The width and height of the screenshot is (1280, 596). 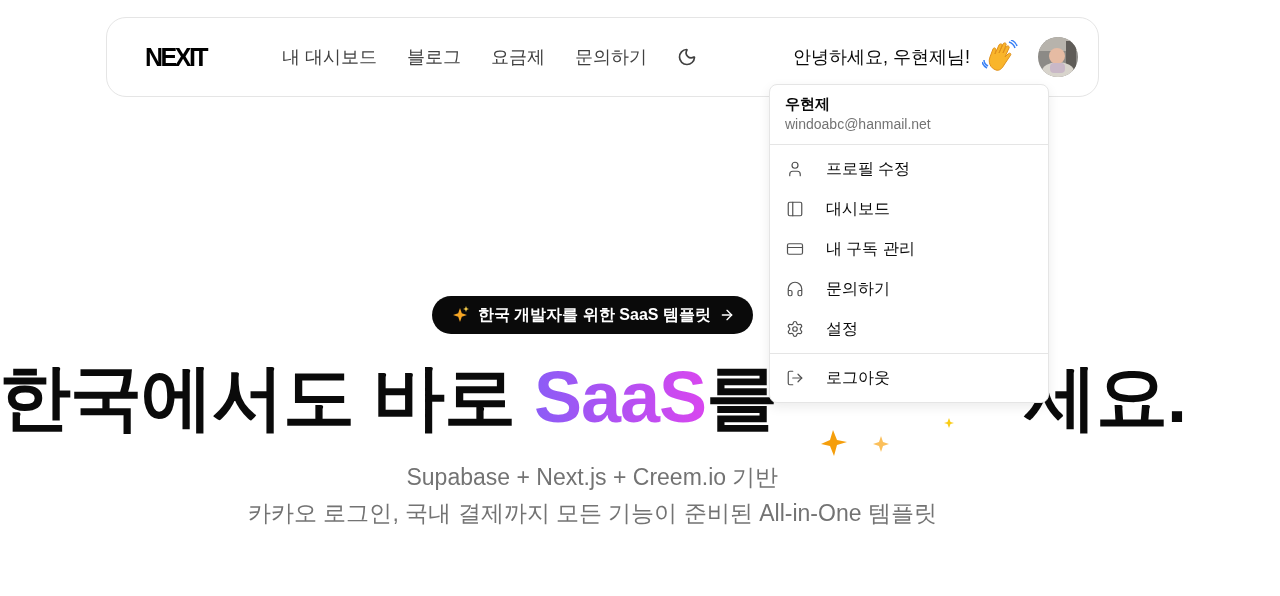 What do you see at coordinates (795, 378) in the screenshot?
I see `logout-icon` at bounding box center [795, 378].